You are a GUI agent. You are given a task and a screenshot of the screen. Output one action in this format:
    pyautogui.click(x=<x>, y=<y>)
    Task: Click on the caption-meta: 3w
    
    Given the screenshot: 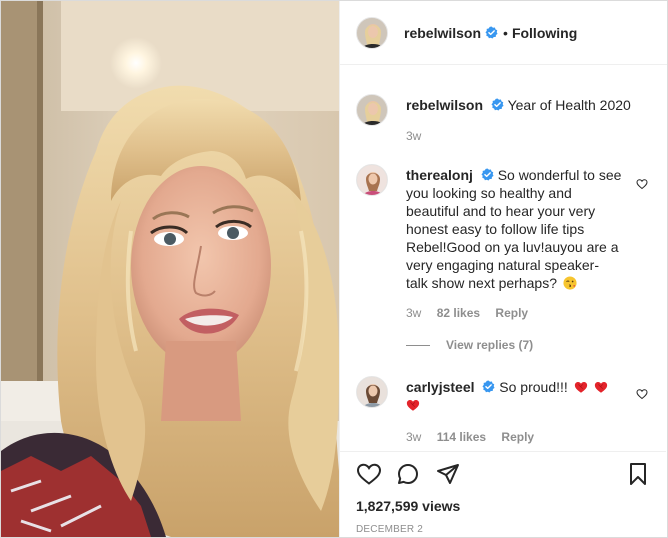 What is the action you would take?
    pyautogui.click(x=419, y=136)
    